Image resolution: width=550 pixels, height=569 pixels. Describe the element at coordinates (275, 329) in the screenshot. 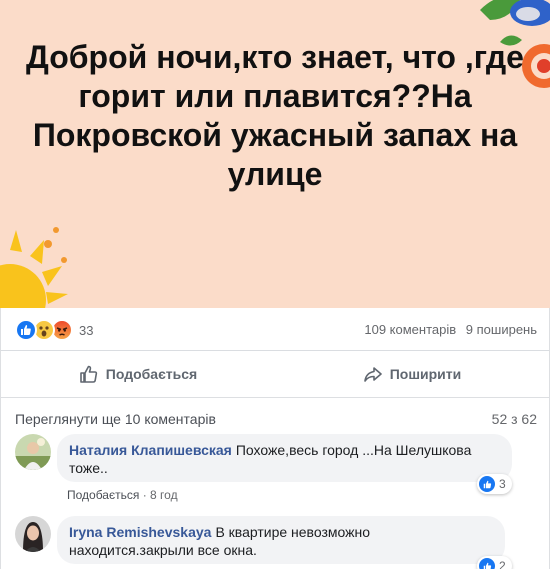

I see `reactions-summary: 33 109 коментарів 9 поширень` at that location.